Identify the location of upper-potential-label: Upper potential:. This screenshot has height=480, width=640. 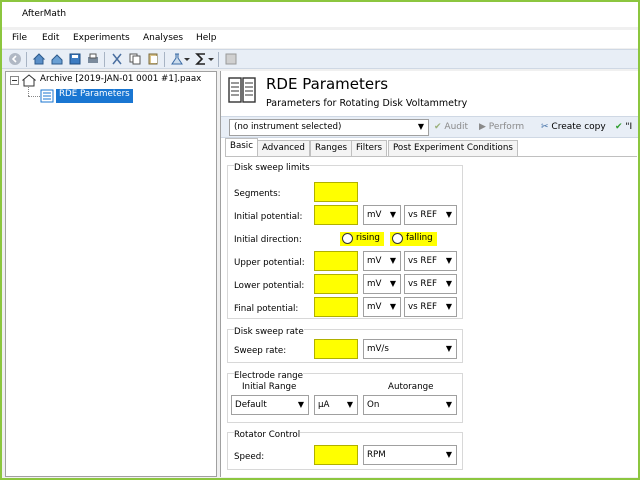
(269, 263).